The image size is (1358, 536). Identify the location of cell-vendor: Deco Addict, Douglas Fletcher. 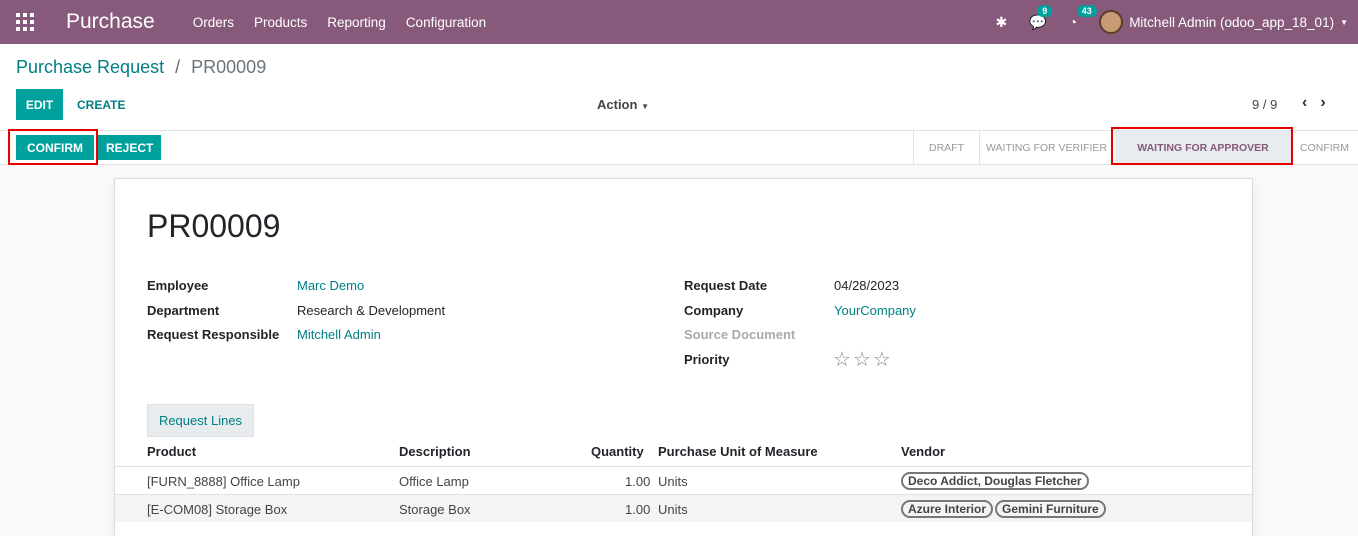
(996, 481).